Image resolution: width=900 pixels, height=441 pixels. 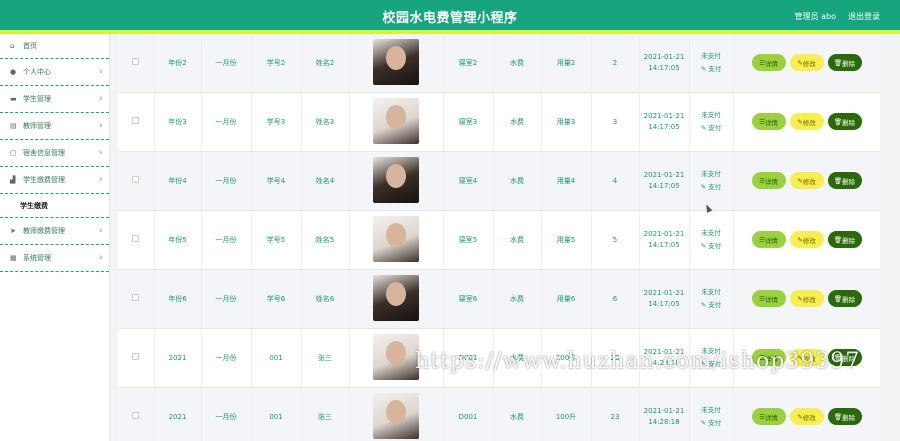 I want to click on sidebar-item-teachers: ▤ 教师管理 ∨, so click(x=54, y=126).